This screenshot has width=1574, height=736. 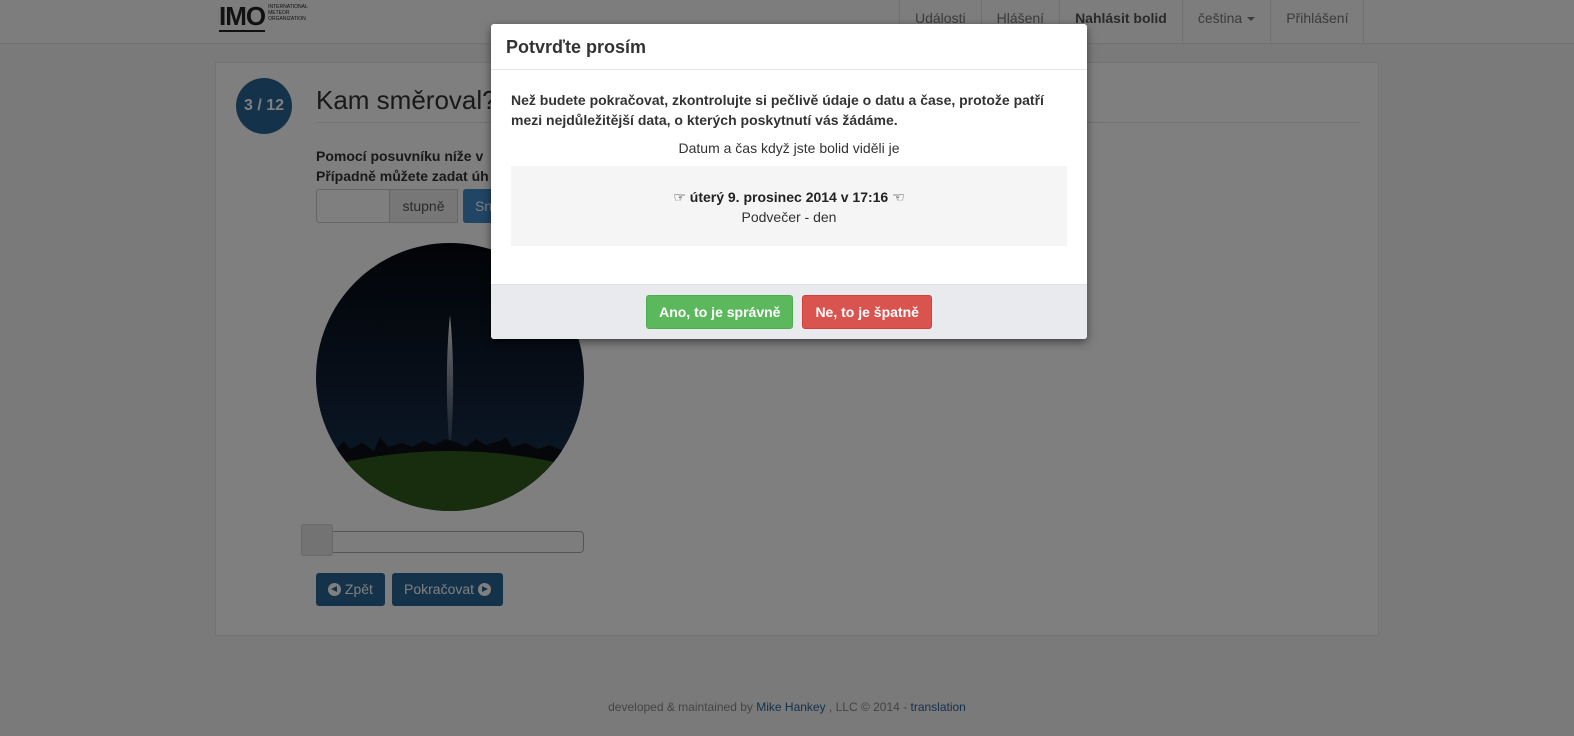 I want to click on time-period: Podvečer - den, so click(x=789, y=217).